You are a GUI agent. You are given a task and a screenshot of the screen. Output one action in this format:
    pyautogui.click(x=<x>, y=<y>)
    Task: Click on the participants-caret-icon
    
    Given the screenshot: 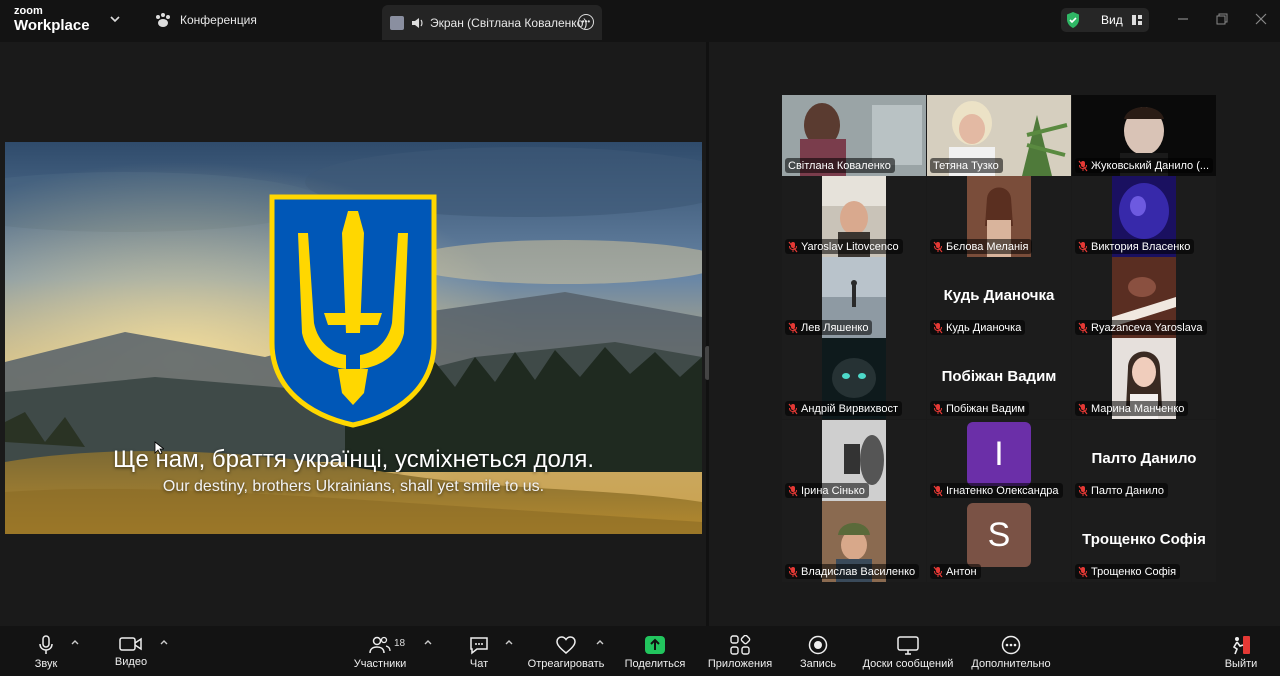 What is the action you would take?
    pyautogui.click(x=428, y=642)
    